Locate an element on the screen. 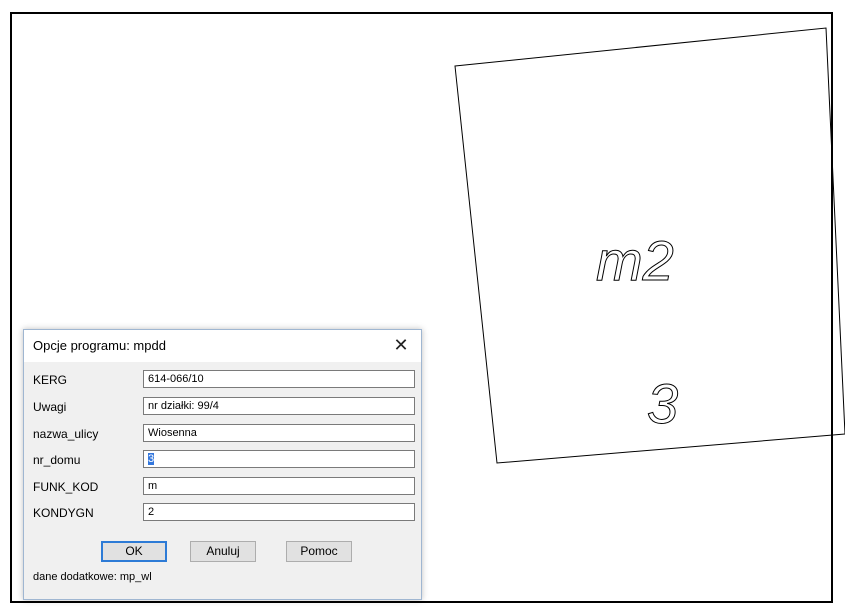 The image size is (845, 610). field-label-uwagi: Uwagi is located at coordinates (50, 407).